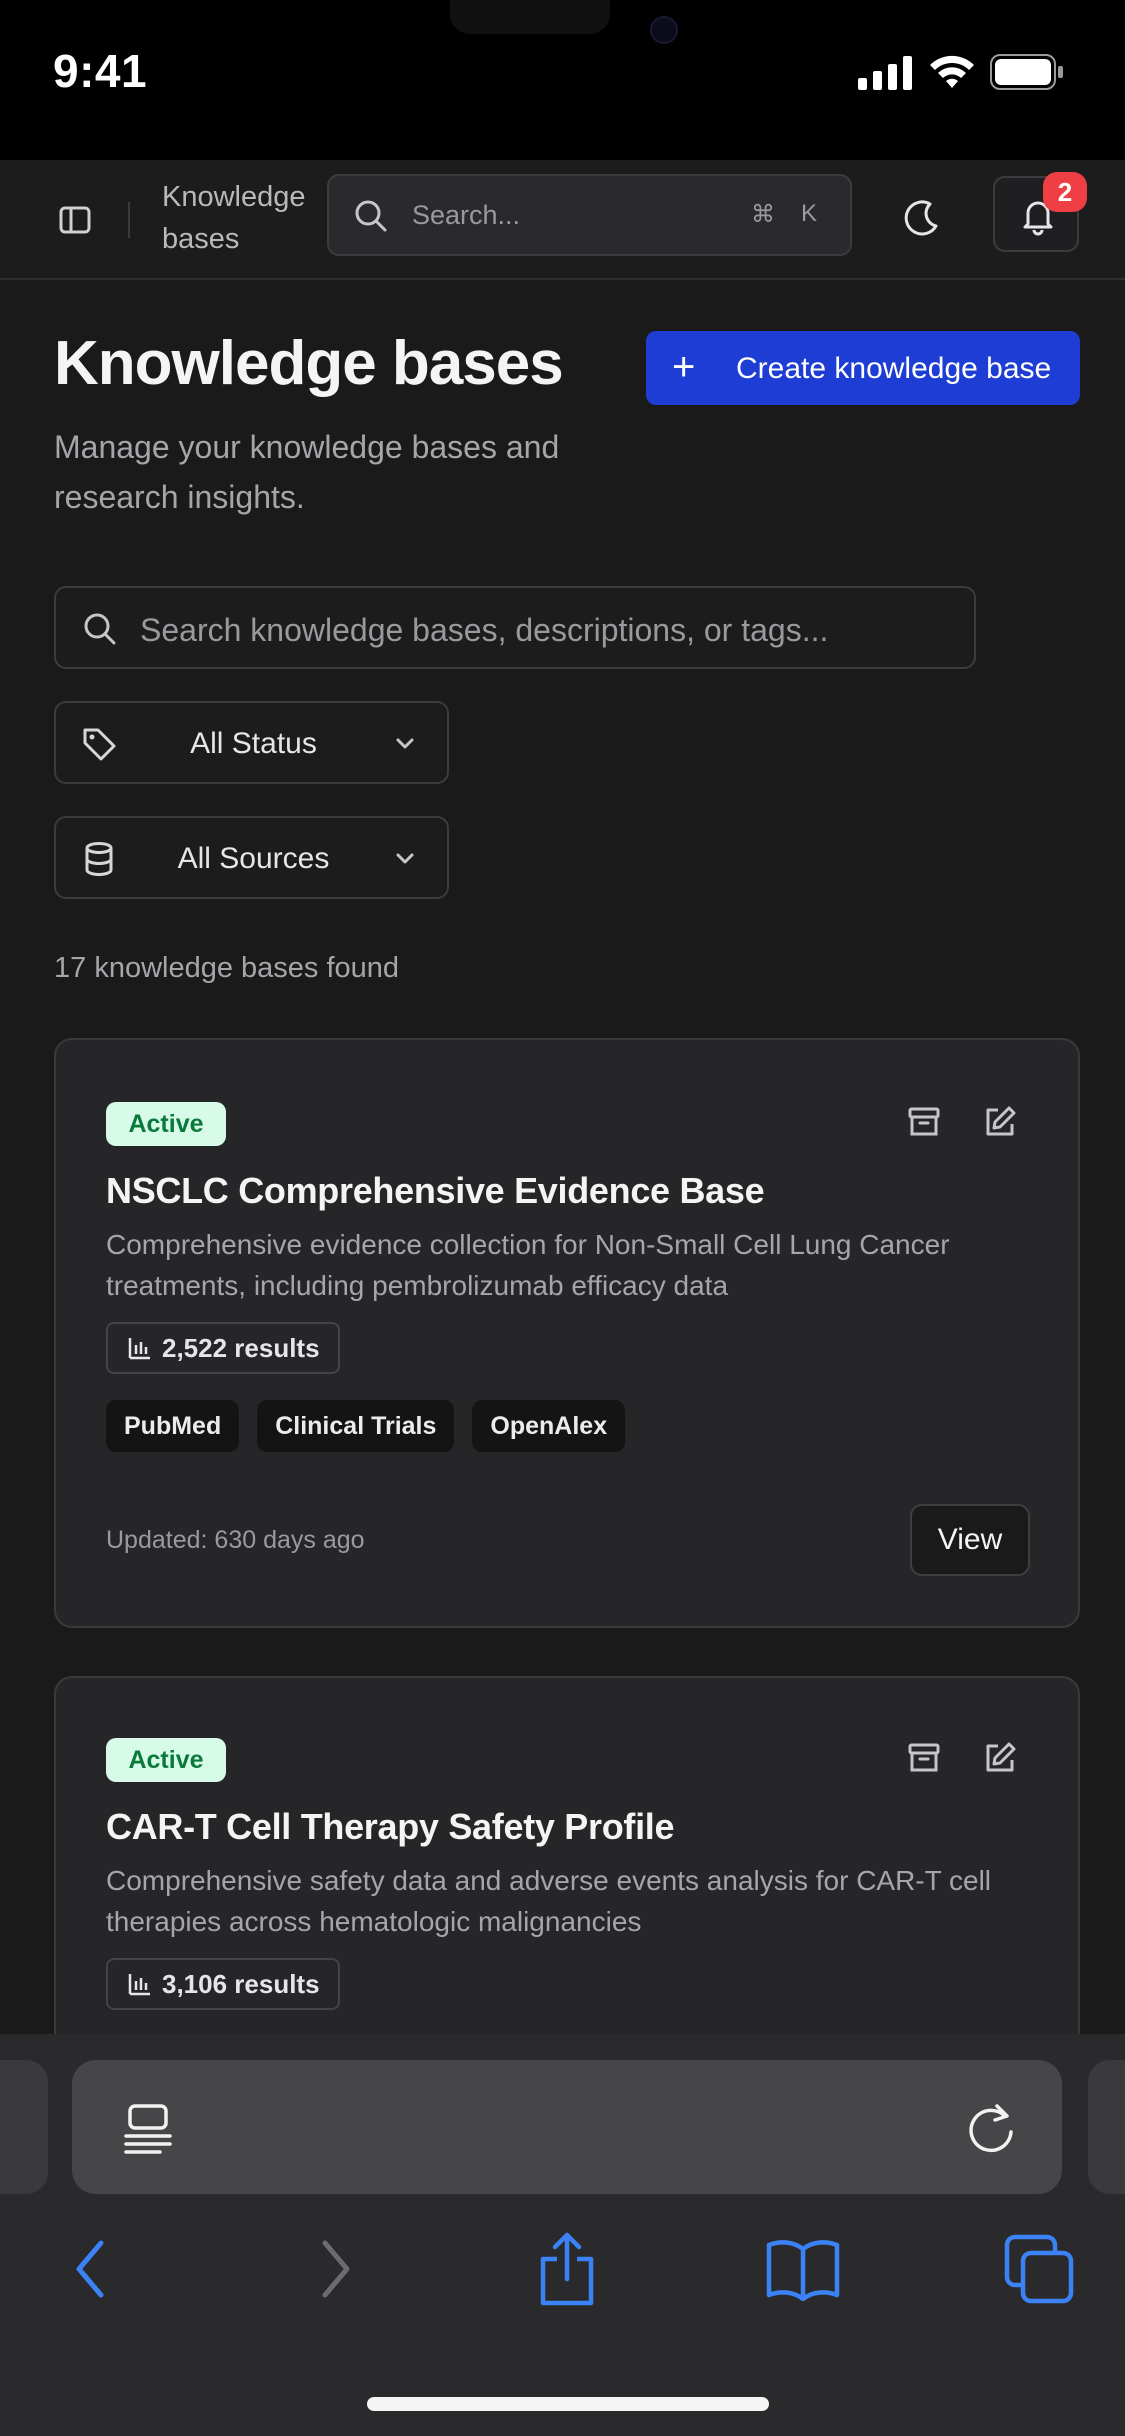 The width and height of the screenshot is (1125, 2436). What do you see at coordinates (99, 744) in the screenshot?
I see `tag-icon` at bounding box center [99, 744].